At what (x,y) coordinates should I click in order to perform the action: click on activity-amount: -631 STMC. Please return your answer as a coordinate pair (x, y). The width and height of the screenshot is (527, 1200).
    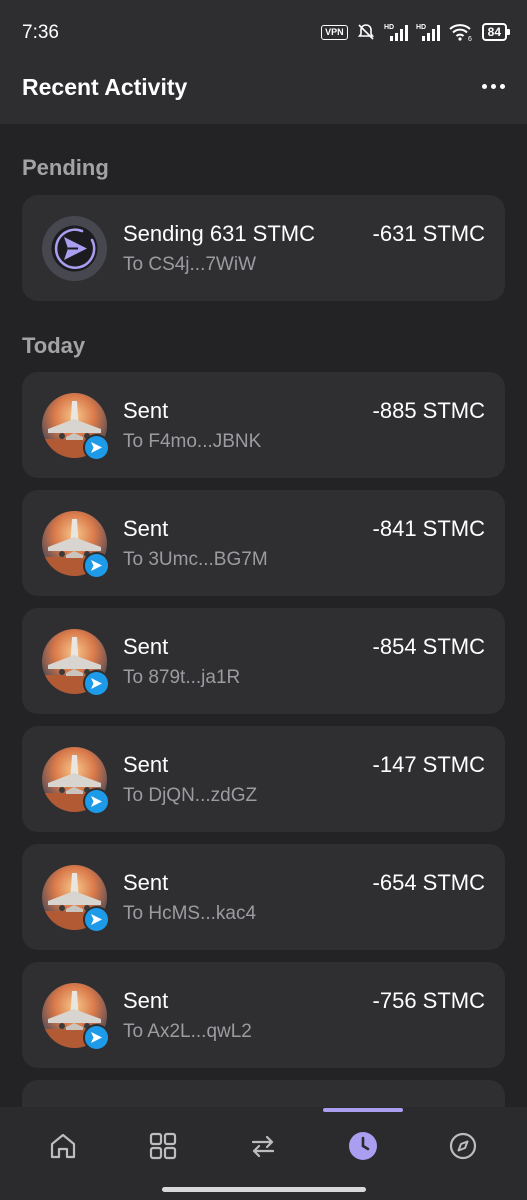
    Looking at the image, I should click on (428, 233).